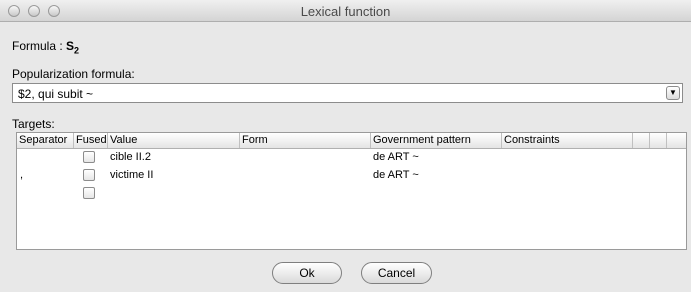  I want to click on window-title: Lexical function, so click(345, 11).